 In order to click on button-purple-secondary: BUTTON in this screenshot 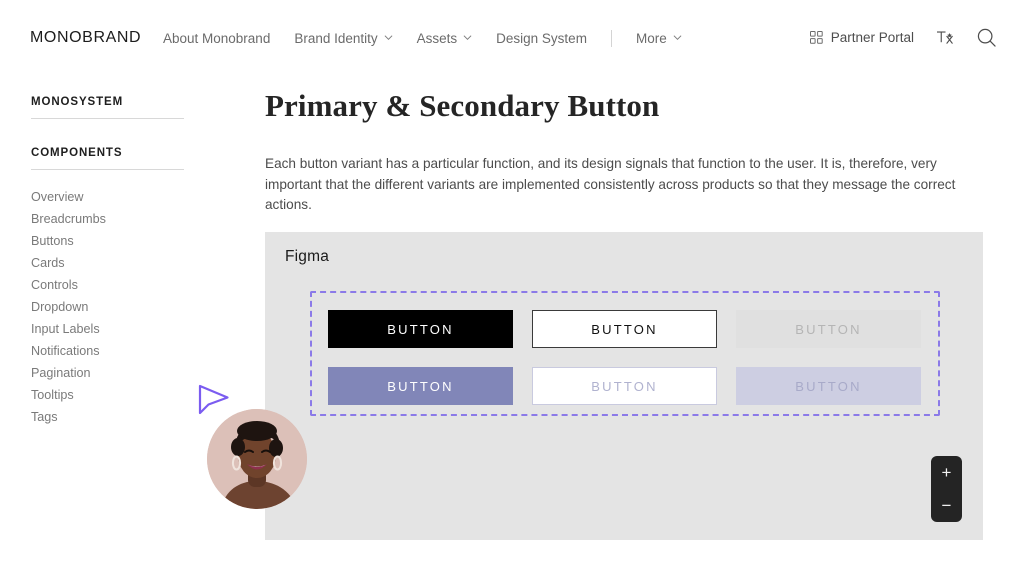, I will do `click(624, 386)`.